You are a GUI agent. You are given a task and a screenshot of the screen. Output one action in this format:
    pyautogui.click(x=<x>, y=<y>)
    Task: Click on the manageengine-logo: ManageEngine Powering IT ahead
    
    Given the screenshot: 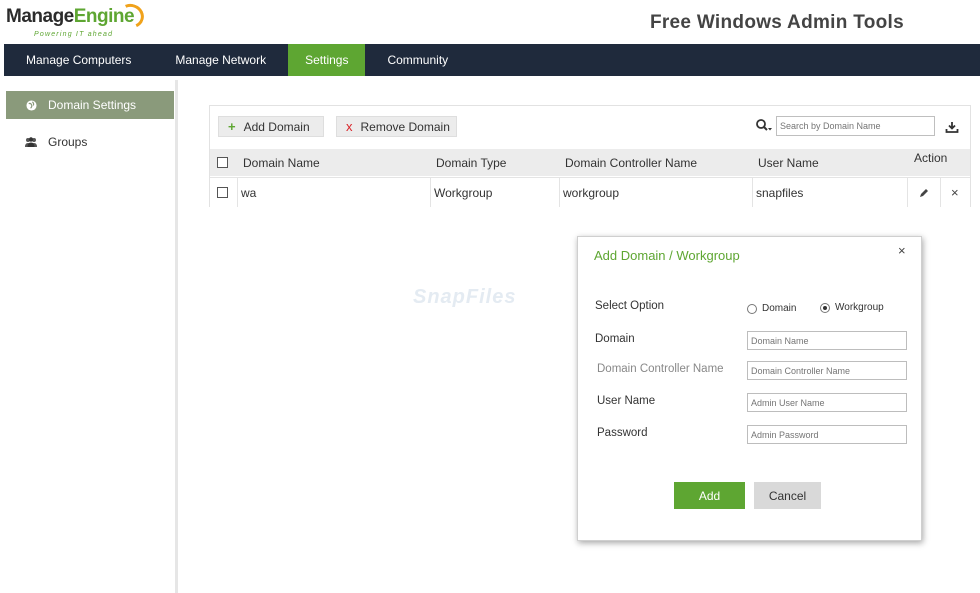 What is the action you would take?
    pyautogui.click(x=77, y=21)
    